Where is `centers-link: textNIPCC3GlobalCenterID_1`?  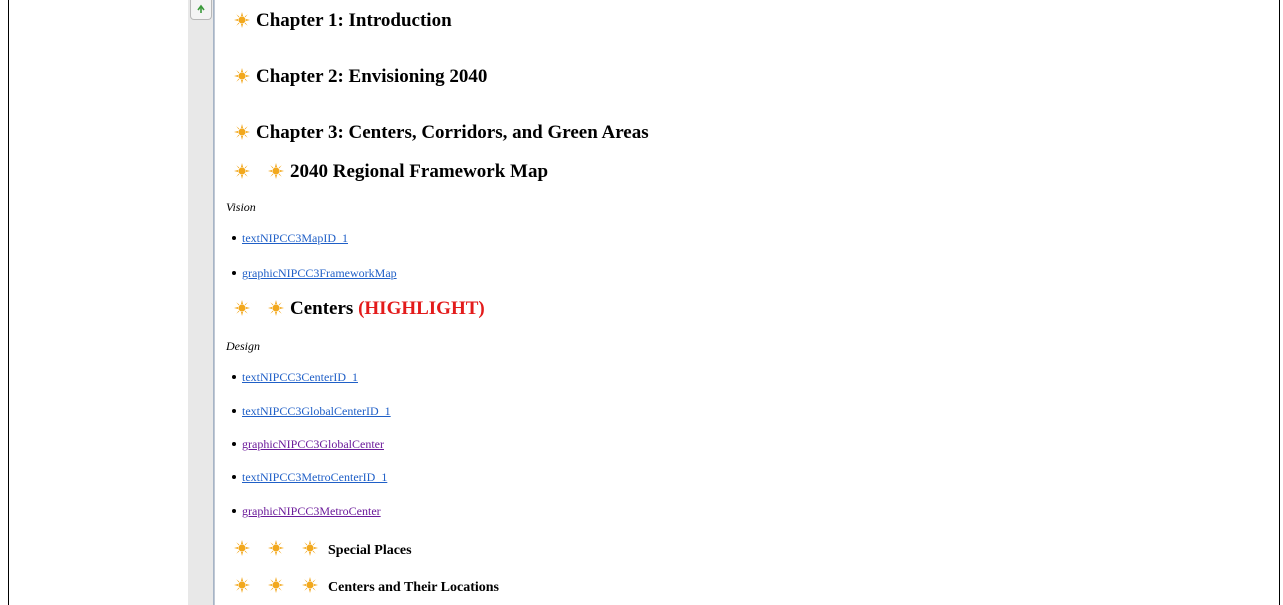
centers-link: textNIPCC3GlobalCenterID_1 is located at coordinates (316, 411).